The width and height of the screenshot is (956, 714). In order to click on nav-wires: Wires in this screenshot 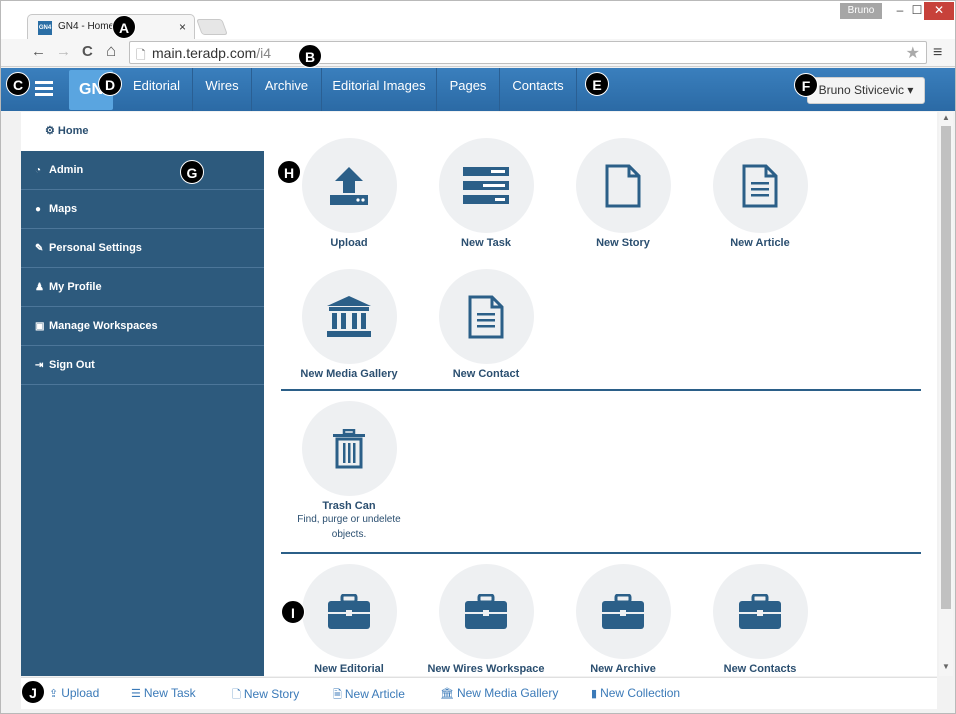, I will do `click(222, 89)`.